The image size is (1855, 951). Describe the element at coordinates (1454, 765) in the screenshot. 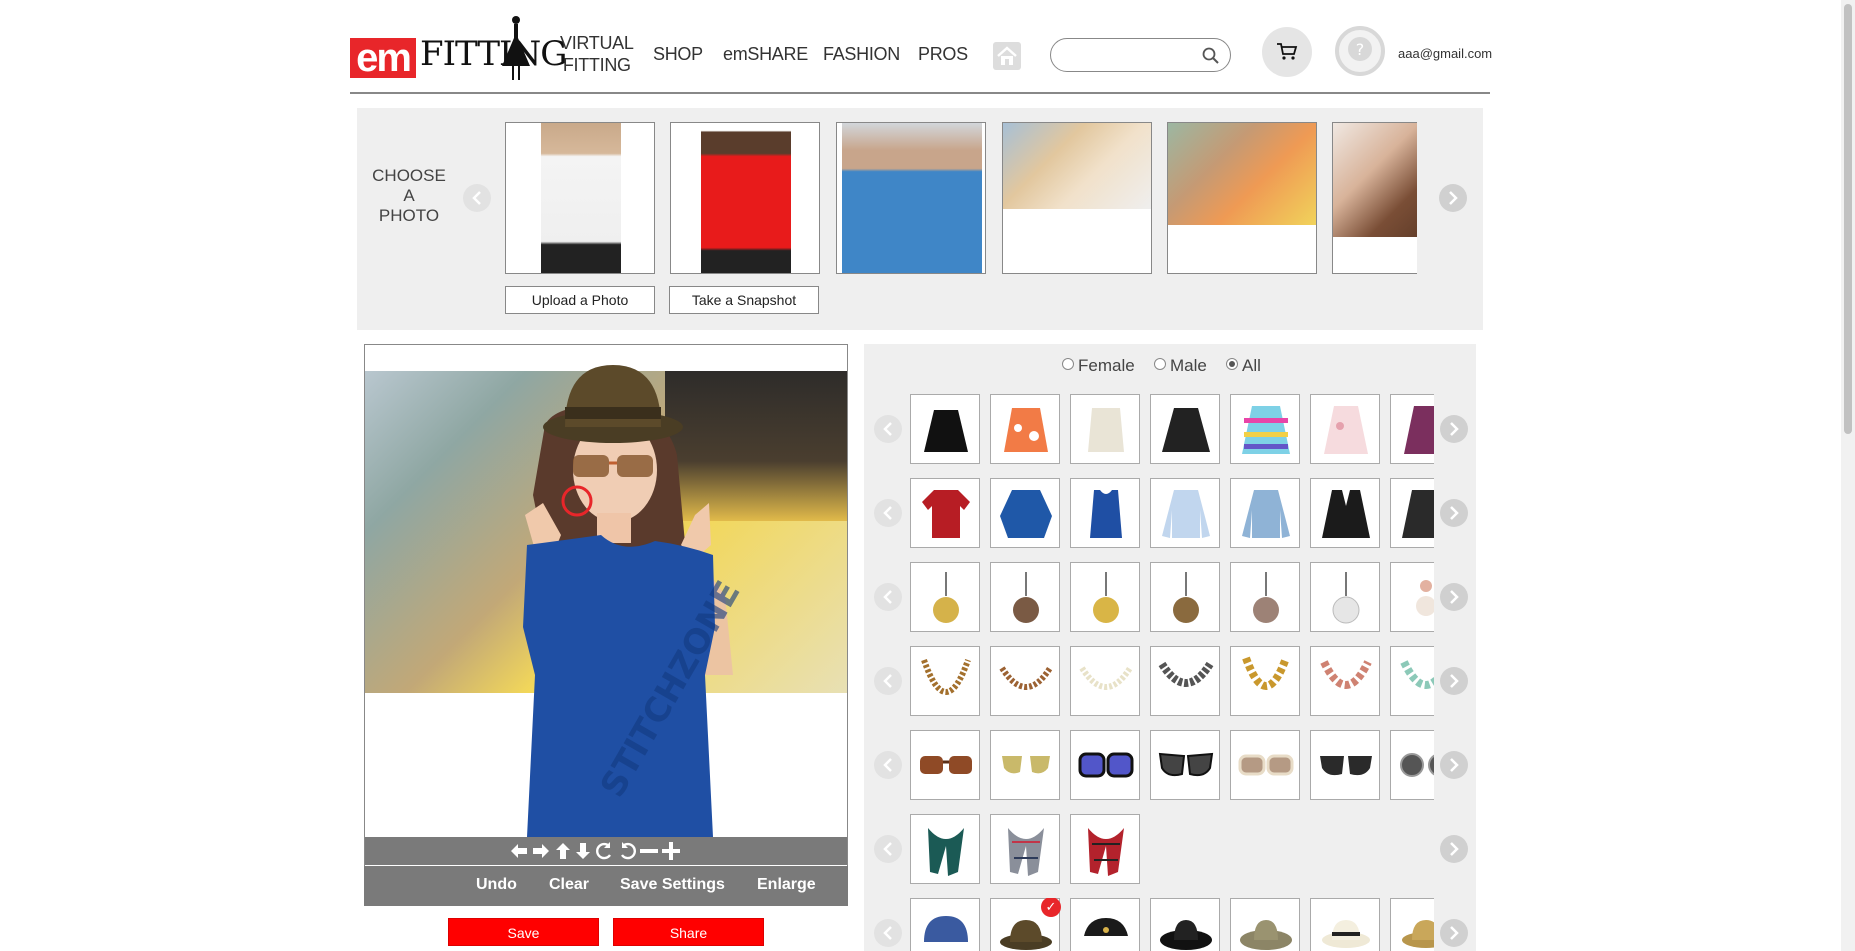

I see `sunglasses-next-button` at that location.